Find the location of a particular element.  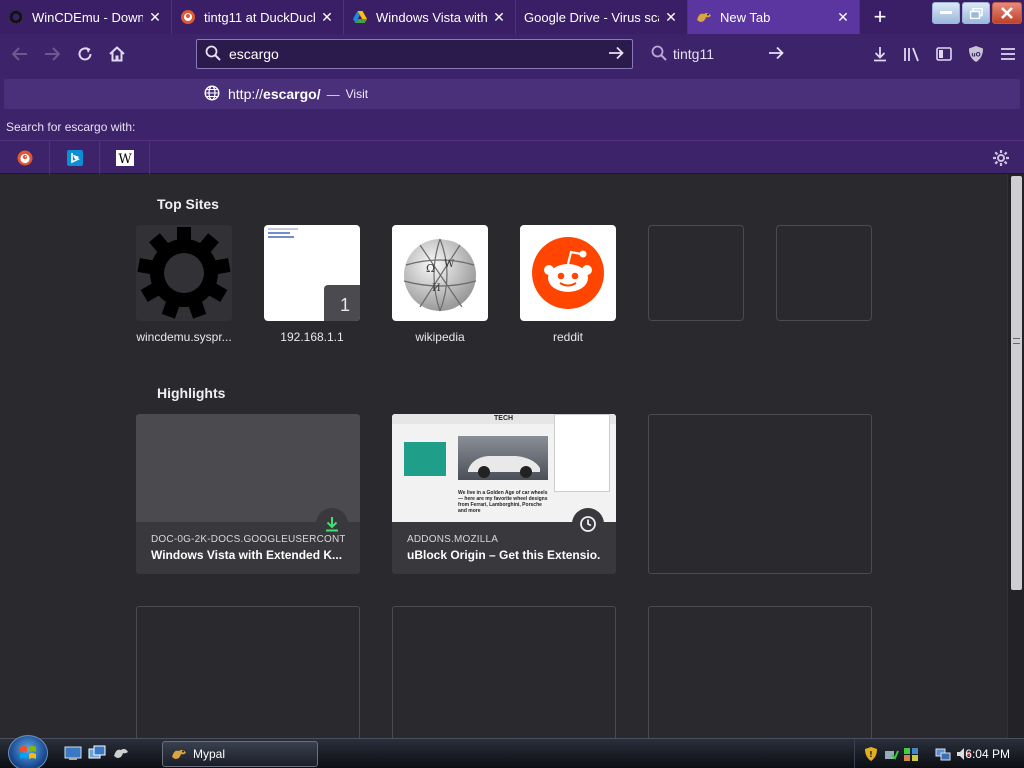

window-controls is located at coordinates (977, 13).